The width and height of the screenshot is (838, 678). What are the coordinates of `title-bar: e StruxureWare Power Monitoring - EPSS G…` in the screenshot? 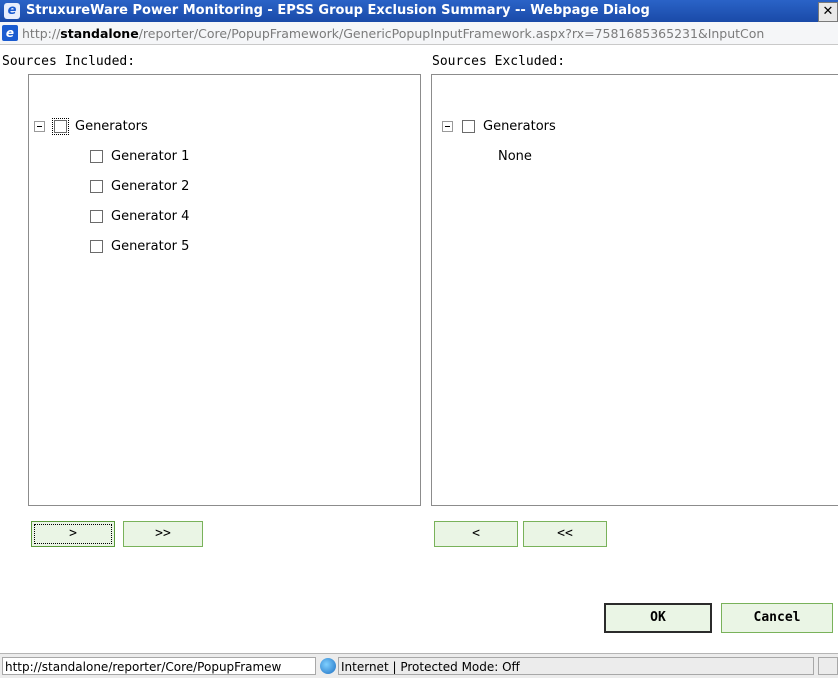 It's located at (419, 11).